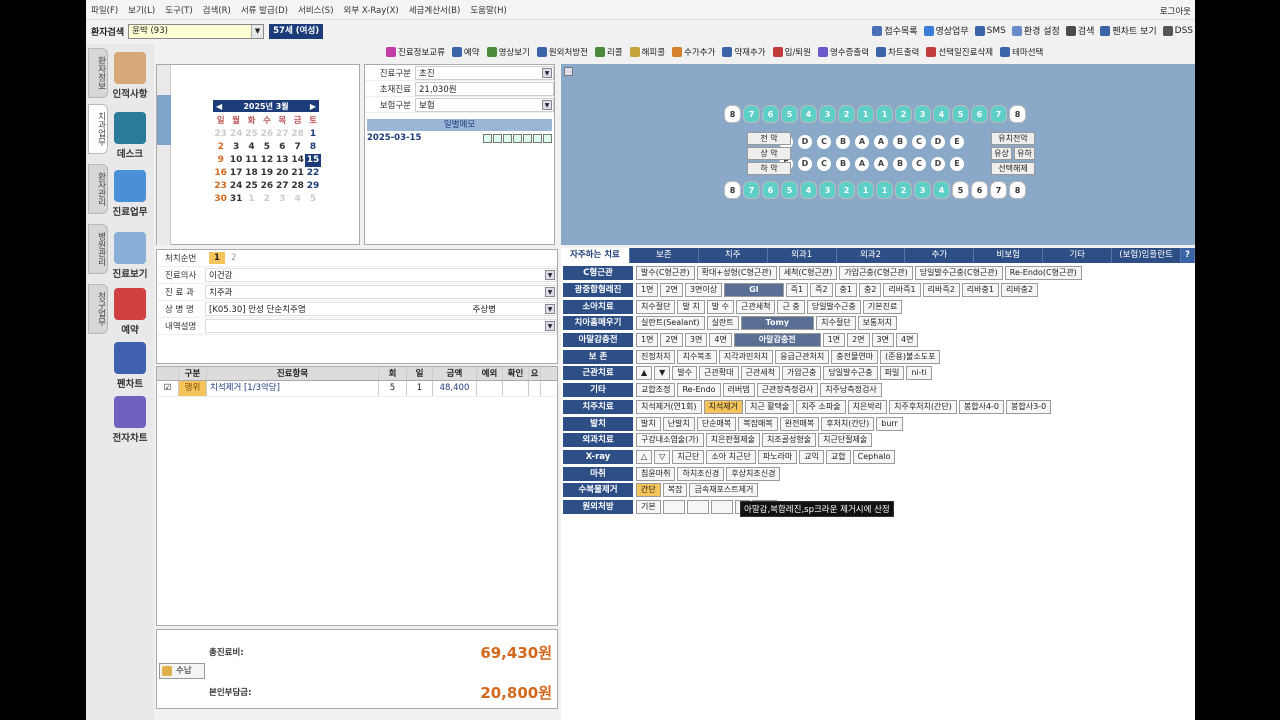 This screenshot has height=720, width=1280. What do you see at coordinates (217, 10) in the screenshot?
I see `menu-item: 검색(R)` at bounding box center [217, 10].